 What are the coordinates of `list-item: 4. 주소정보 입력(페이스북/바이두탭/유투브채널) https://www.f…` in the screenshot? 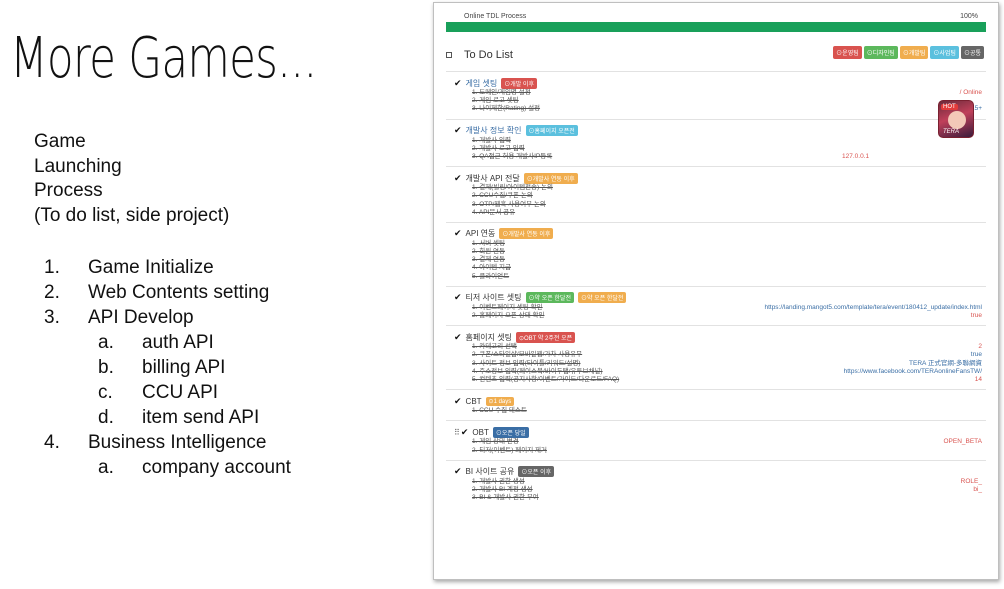 It's located at (727, 372).